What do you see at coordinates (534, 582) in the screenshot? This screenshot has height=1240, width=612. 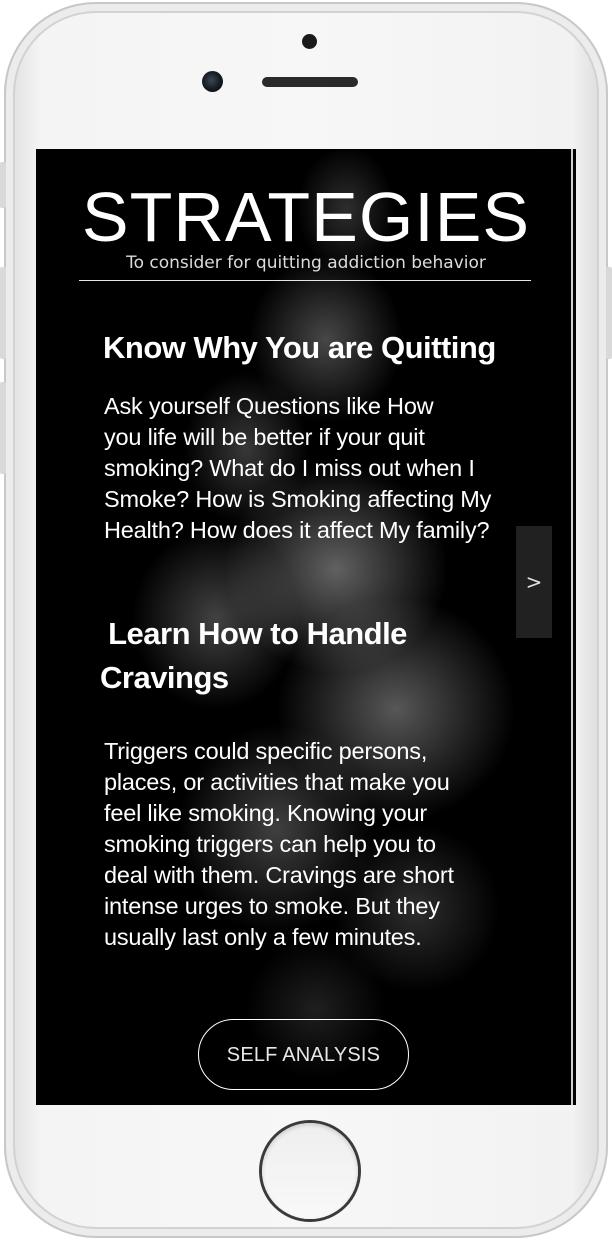 I see `next-arrow-button: >` at bounding box center [534, 582].